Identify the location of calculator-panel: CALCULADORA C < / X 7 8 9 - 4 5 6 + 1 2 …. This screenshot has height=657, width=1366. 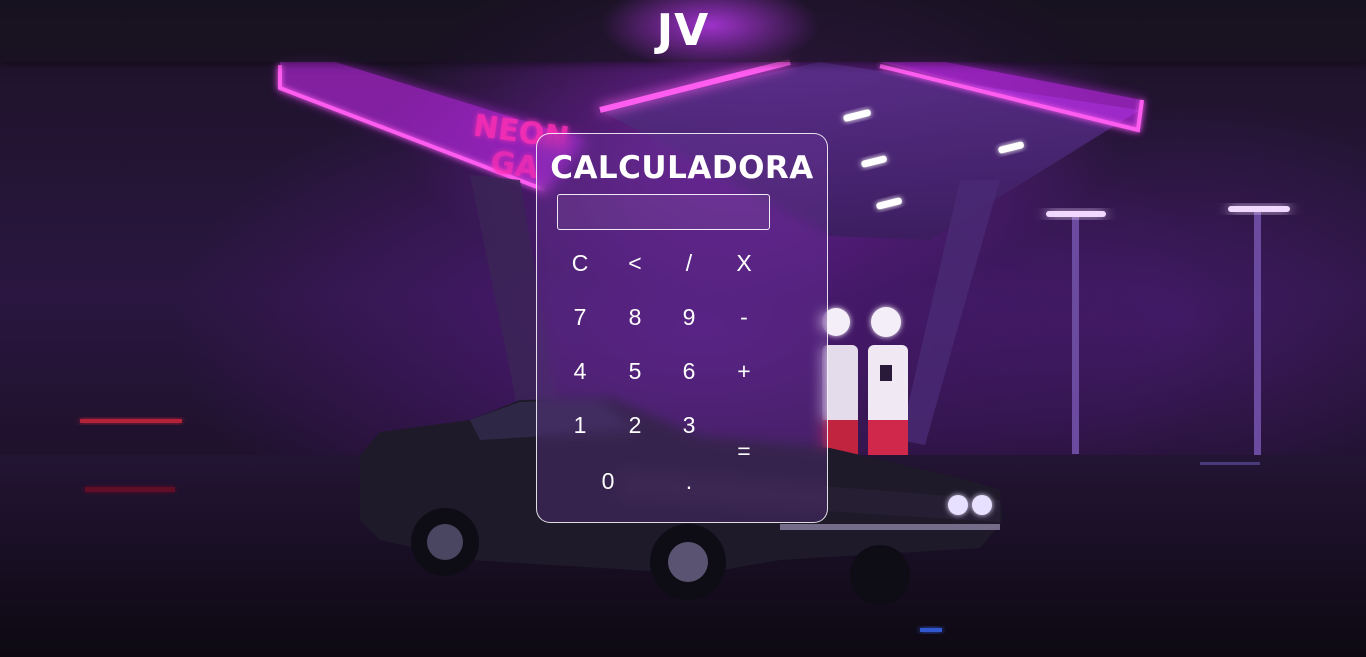
(682, 328).